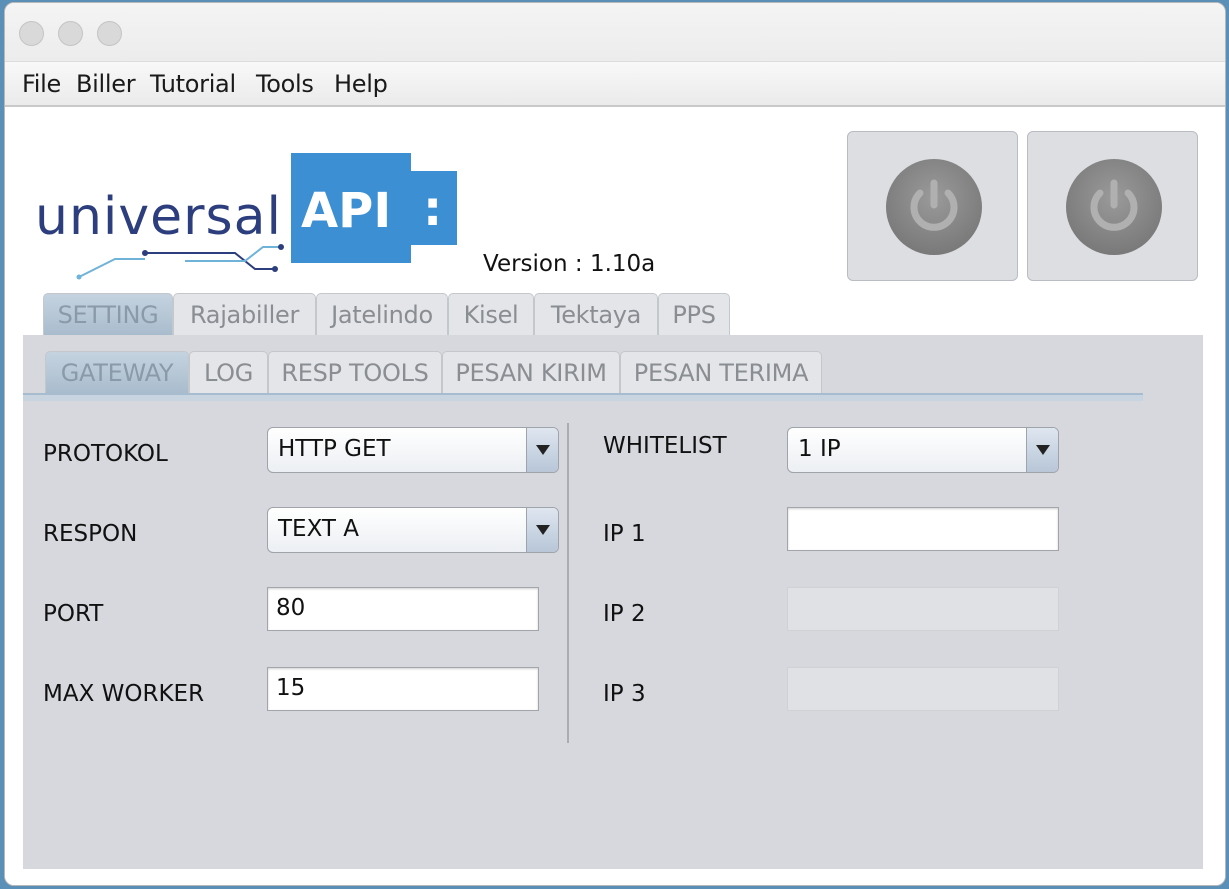 The width and height of the screenshot is (1229, 889). I want to click on stop-power-button, so click(1112, 206).